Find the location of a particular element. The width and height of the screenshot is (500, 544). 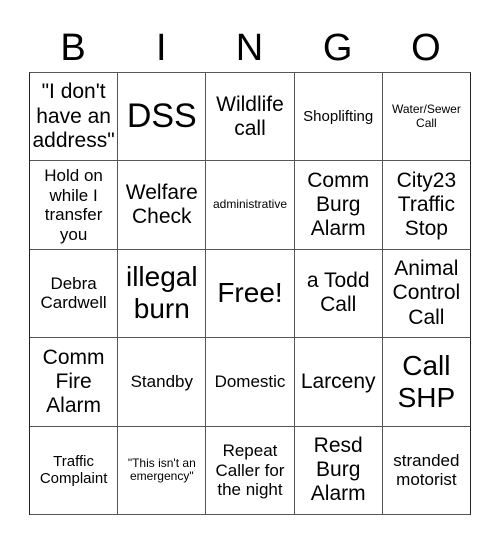

bingo-cell: "I don't have an address" is located at coordinates (74, 117).